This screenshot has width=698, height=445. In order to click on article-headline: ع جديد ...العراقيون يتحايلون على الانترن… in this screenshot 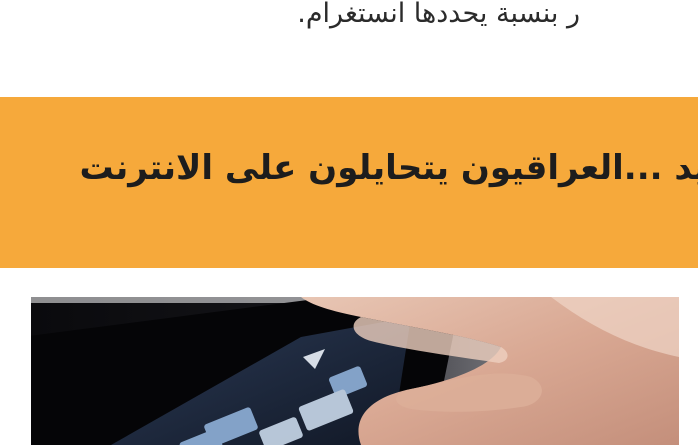, I will do `click(349, 168)`.